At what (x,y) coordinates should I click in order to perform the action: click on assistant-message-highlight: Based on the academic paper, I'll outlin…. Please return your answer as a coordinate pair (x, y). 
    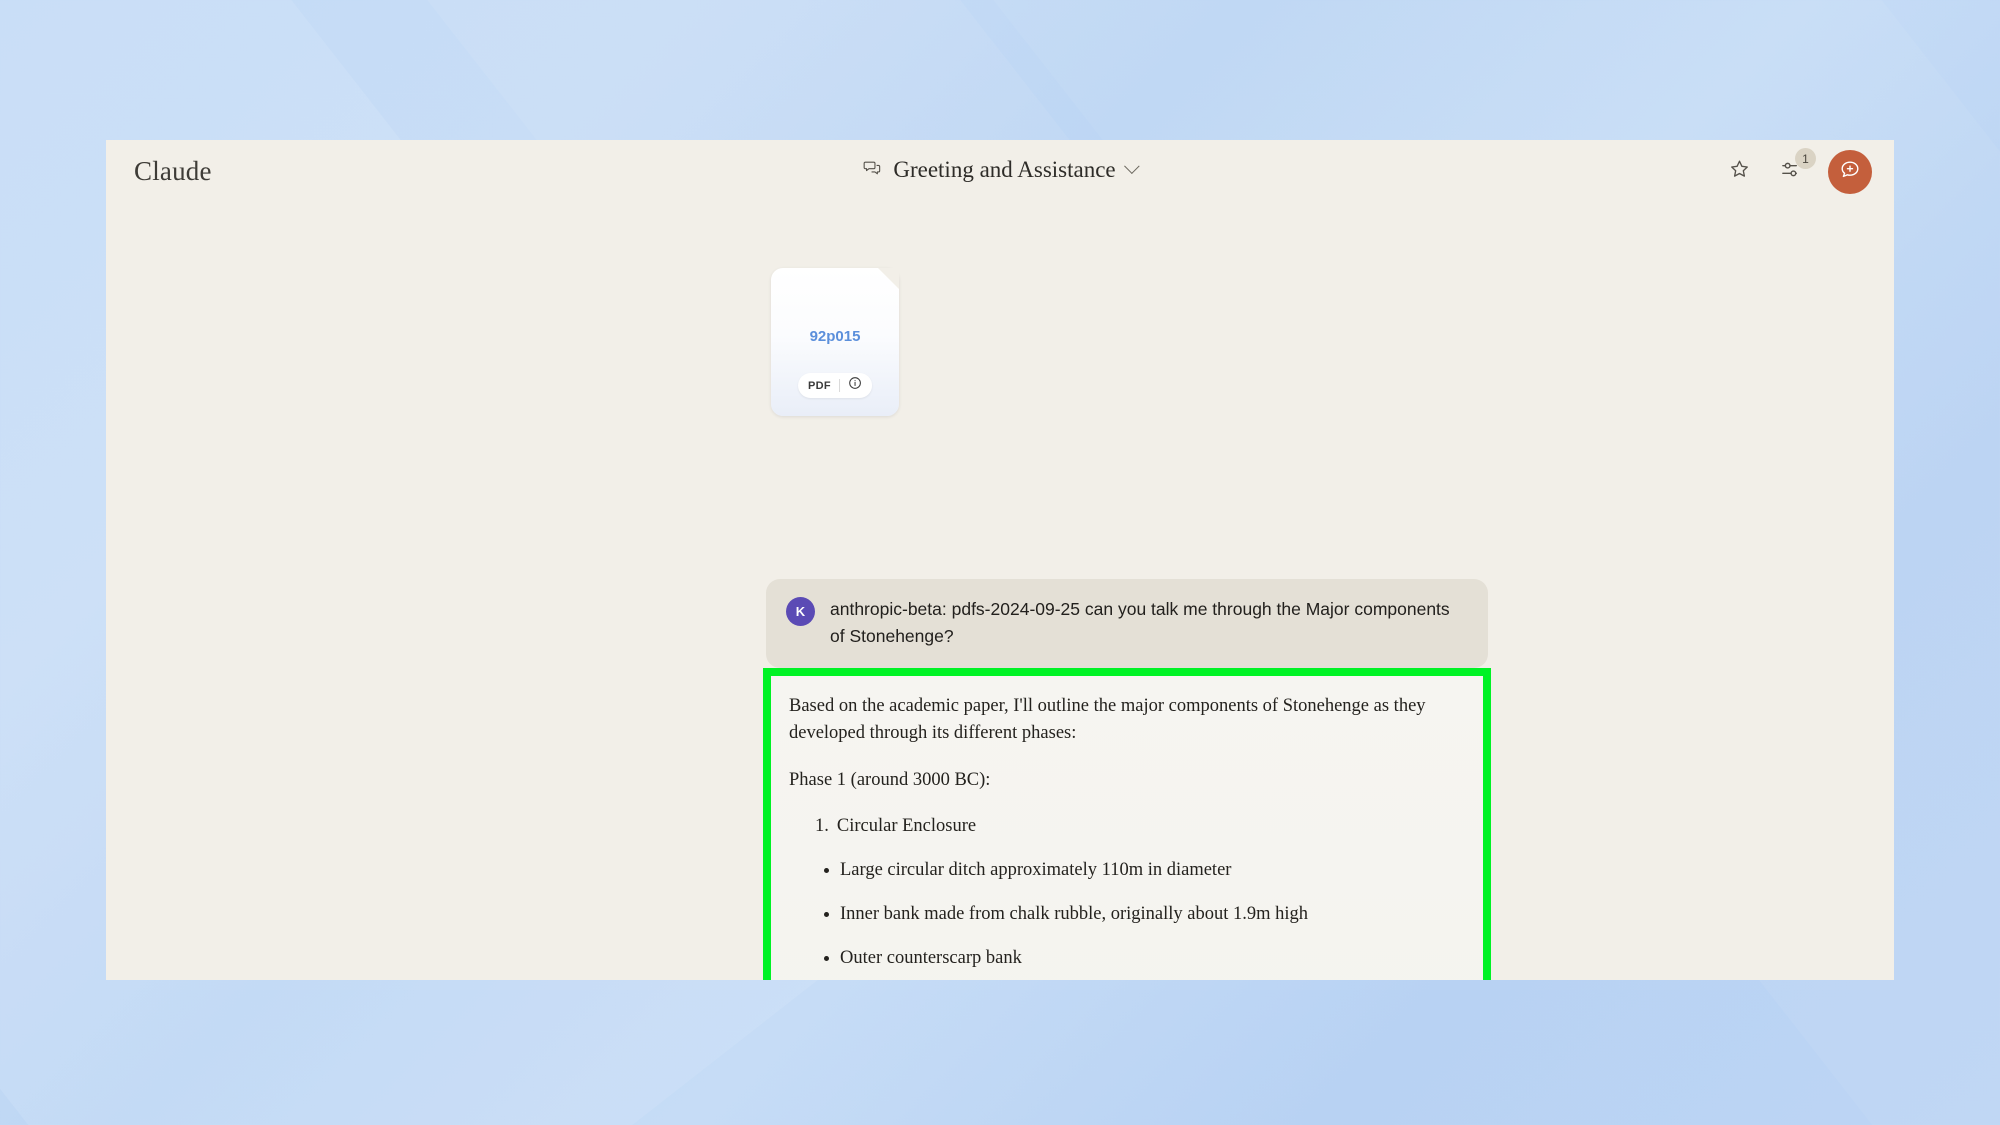
    Looking at the image, I should click on (1127, 824).